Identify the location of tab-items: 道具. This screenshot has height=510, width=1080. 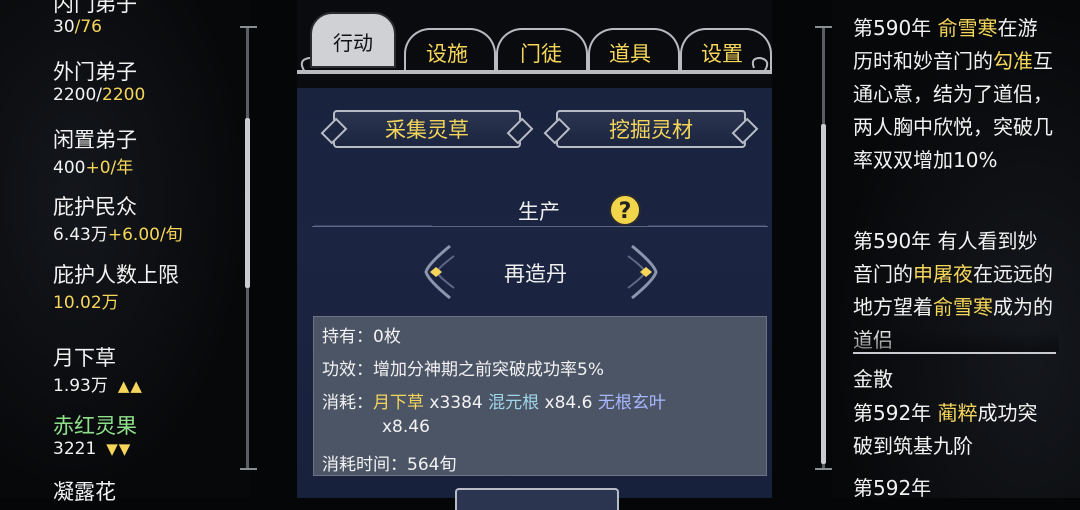
(630, 53).